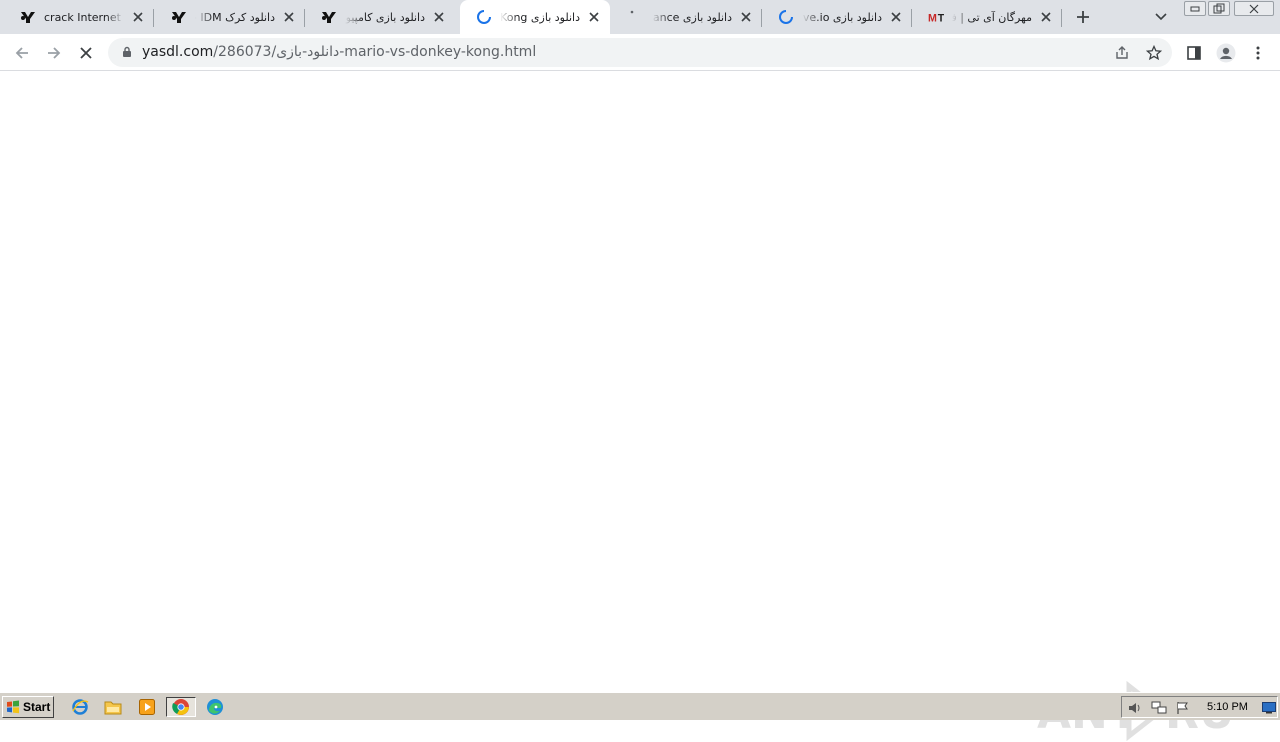  Describe the element at coordinates (992, 17) in the screenshot. I see `tab-title: مهرگان آی تی | فروشگاه` at that location.